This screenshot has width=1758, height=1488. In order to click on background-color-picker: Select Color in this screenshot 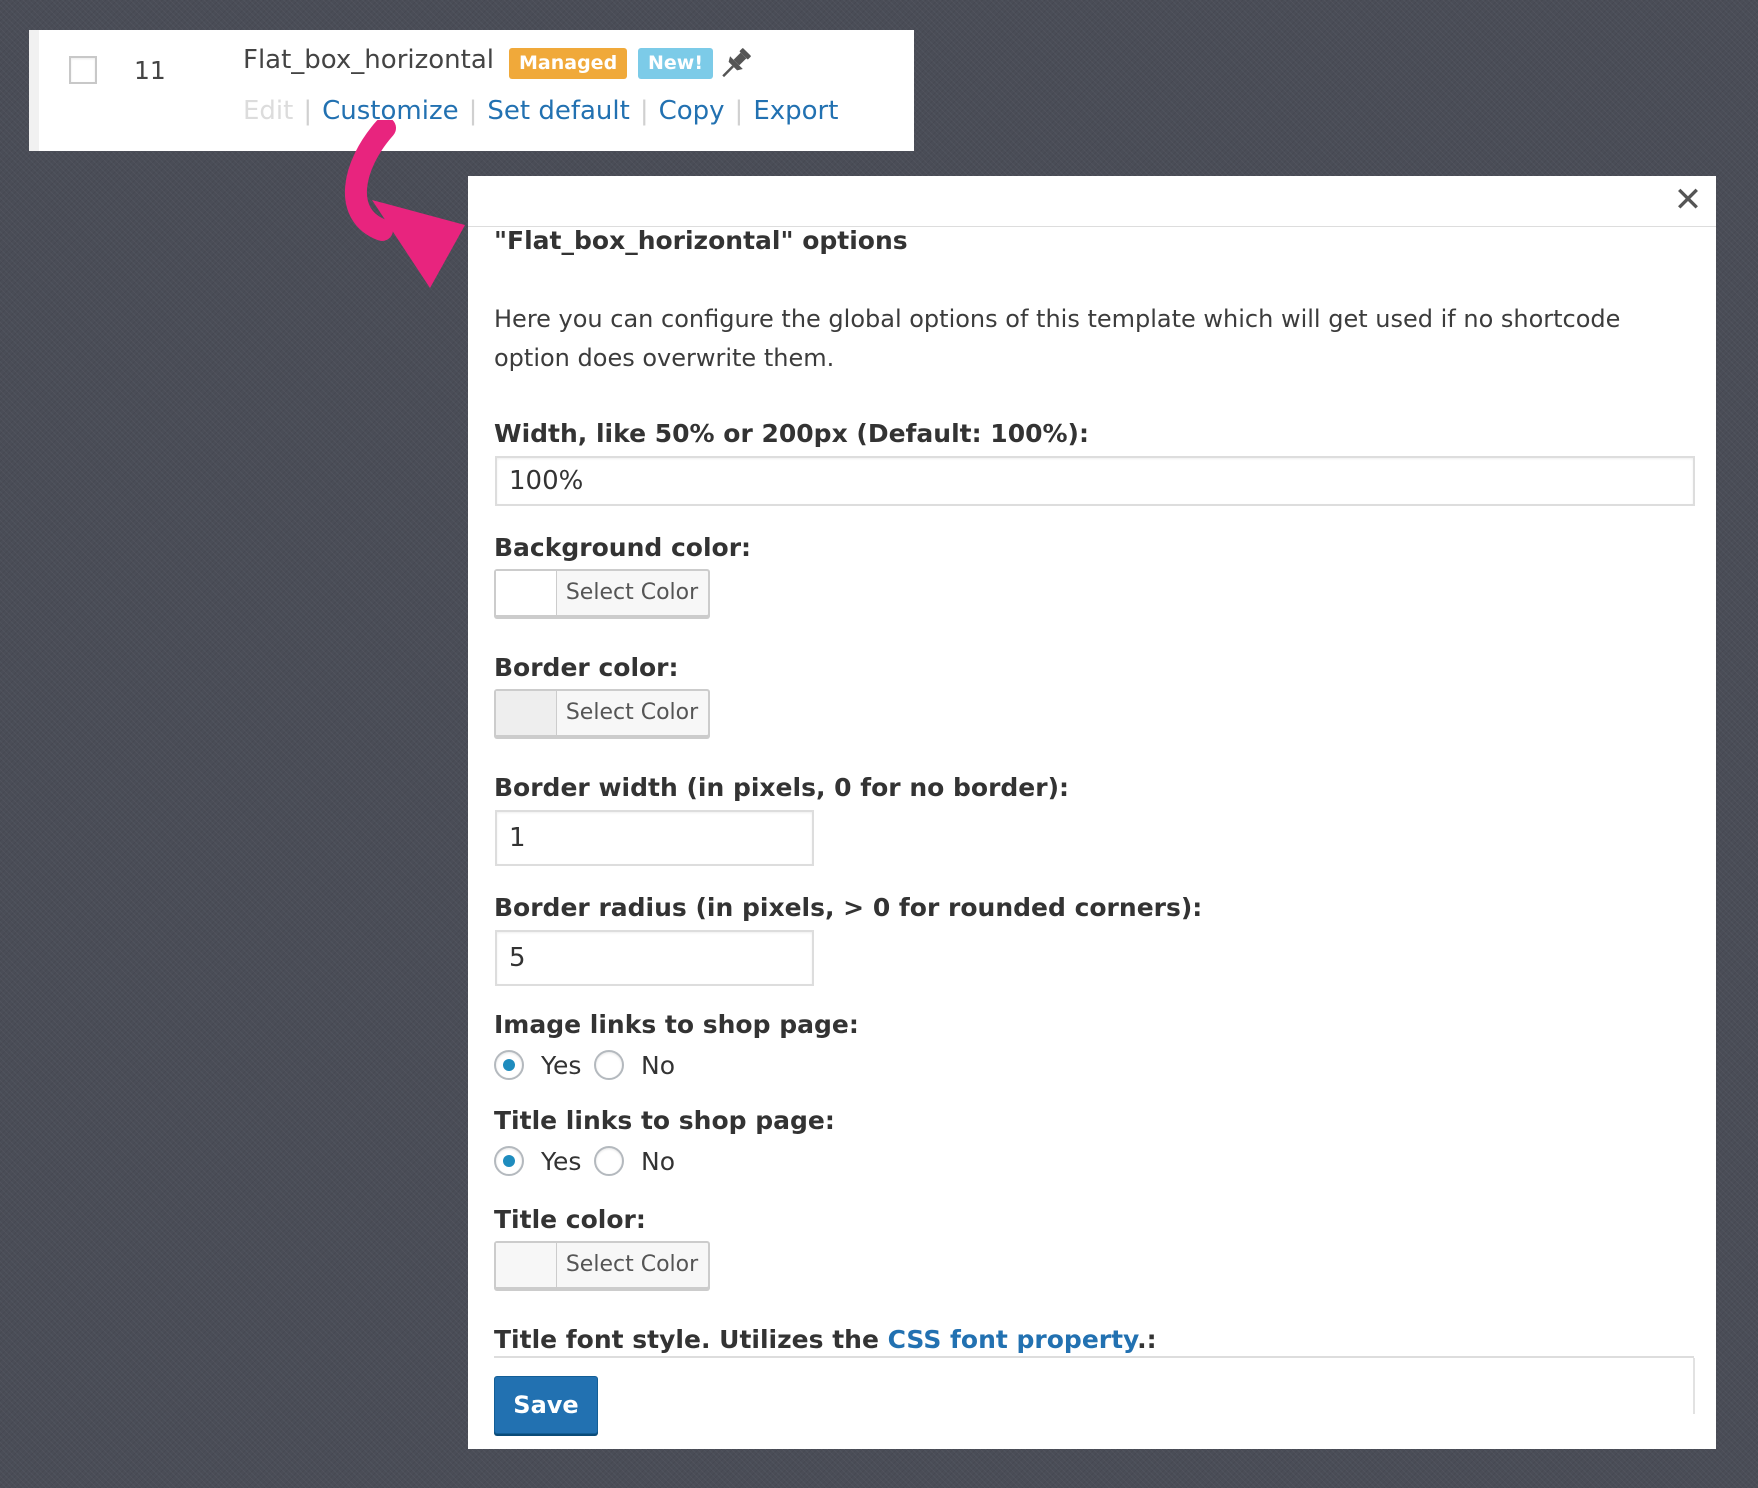, I will do `click(602, 593)`.